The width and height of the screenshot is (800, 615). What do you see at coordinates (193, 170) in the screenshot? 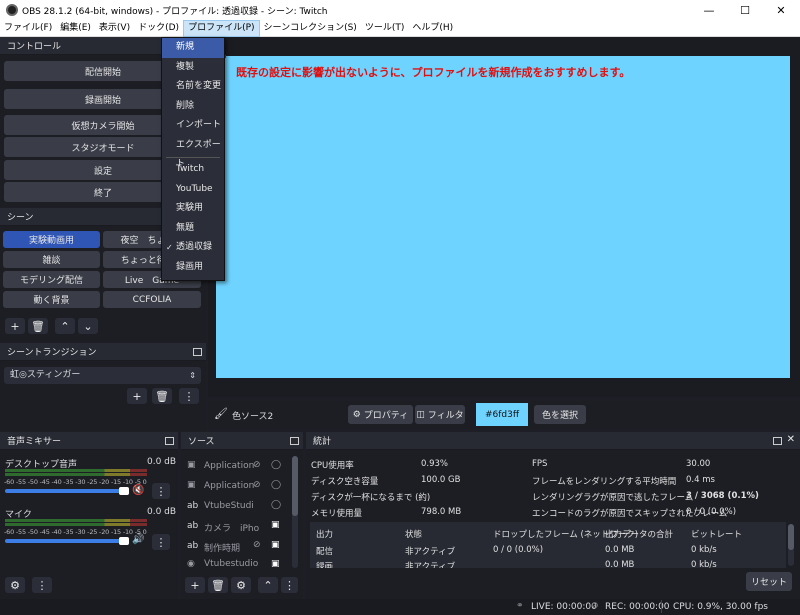
I see `menu-item-profile: Twitch` at bounding box center [193, 170].